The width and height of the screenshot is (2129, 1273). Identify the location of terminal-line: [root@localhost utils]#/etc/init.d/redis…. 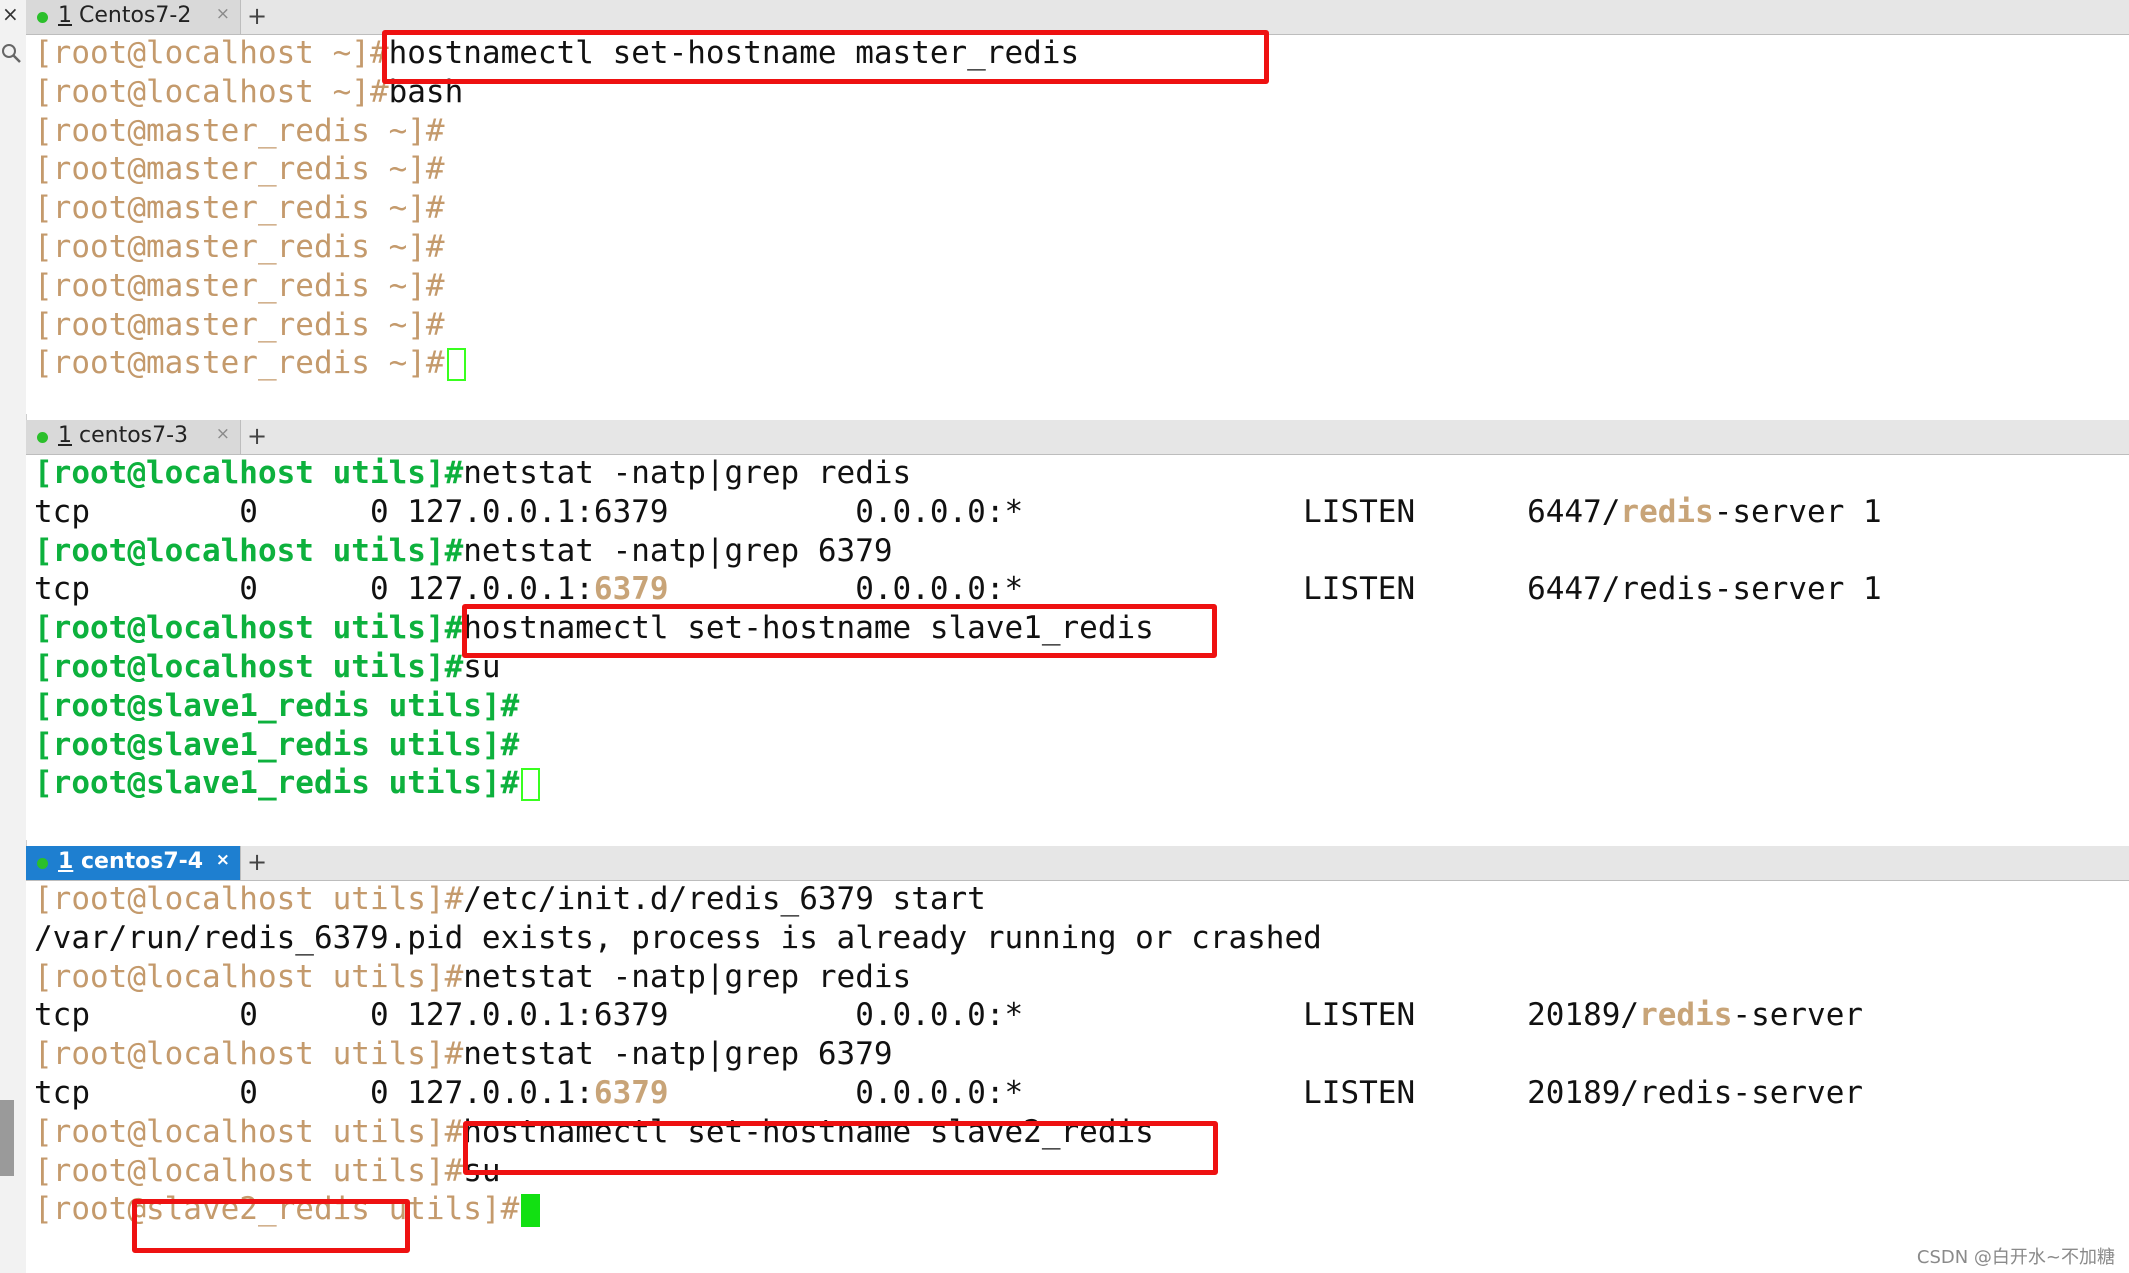
(510, 899).